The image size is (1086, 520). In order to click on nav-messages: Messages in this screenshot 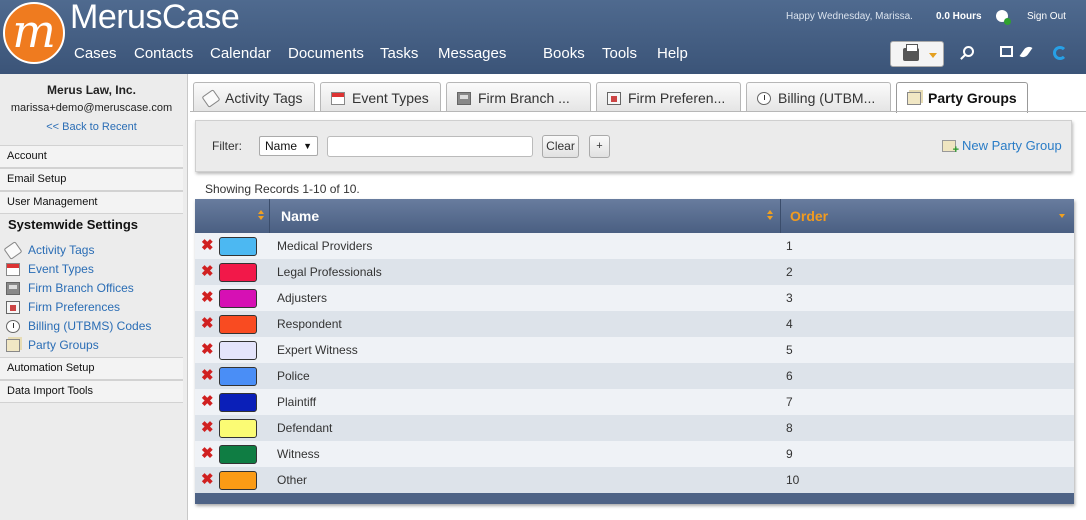, I will do `click(472, 53)`.